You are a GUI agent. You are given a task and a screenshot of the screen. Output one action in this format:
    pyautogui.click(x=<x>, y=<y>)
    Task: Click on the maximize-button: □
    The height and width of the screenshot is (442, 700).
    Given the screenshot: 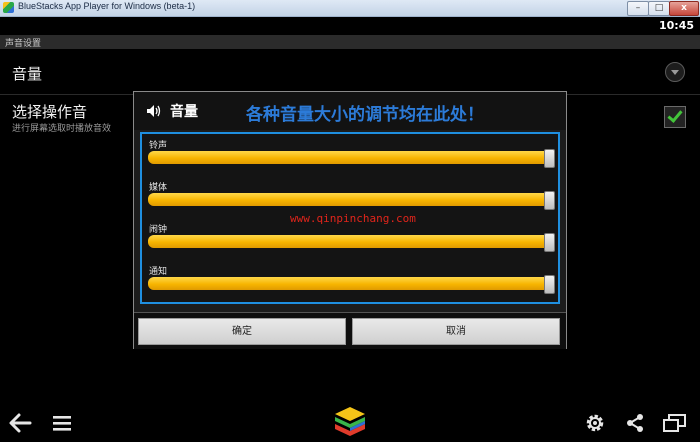 What is the action you would take?
    pyautogui.click(x=659, y=8)
    